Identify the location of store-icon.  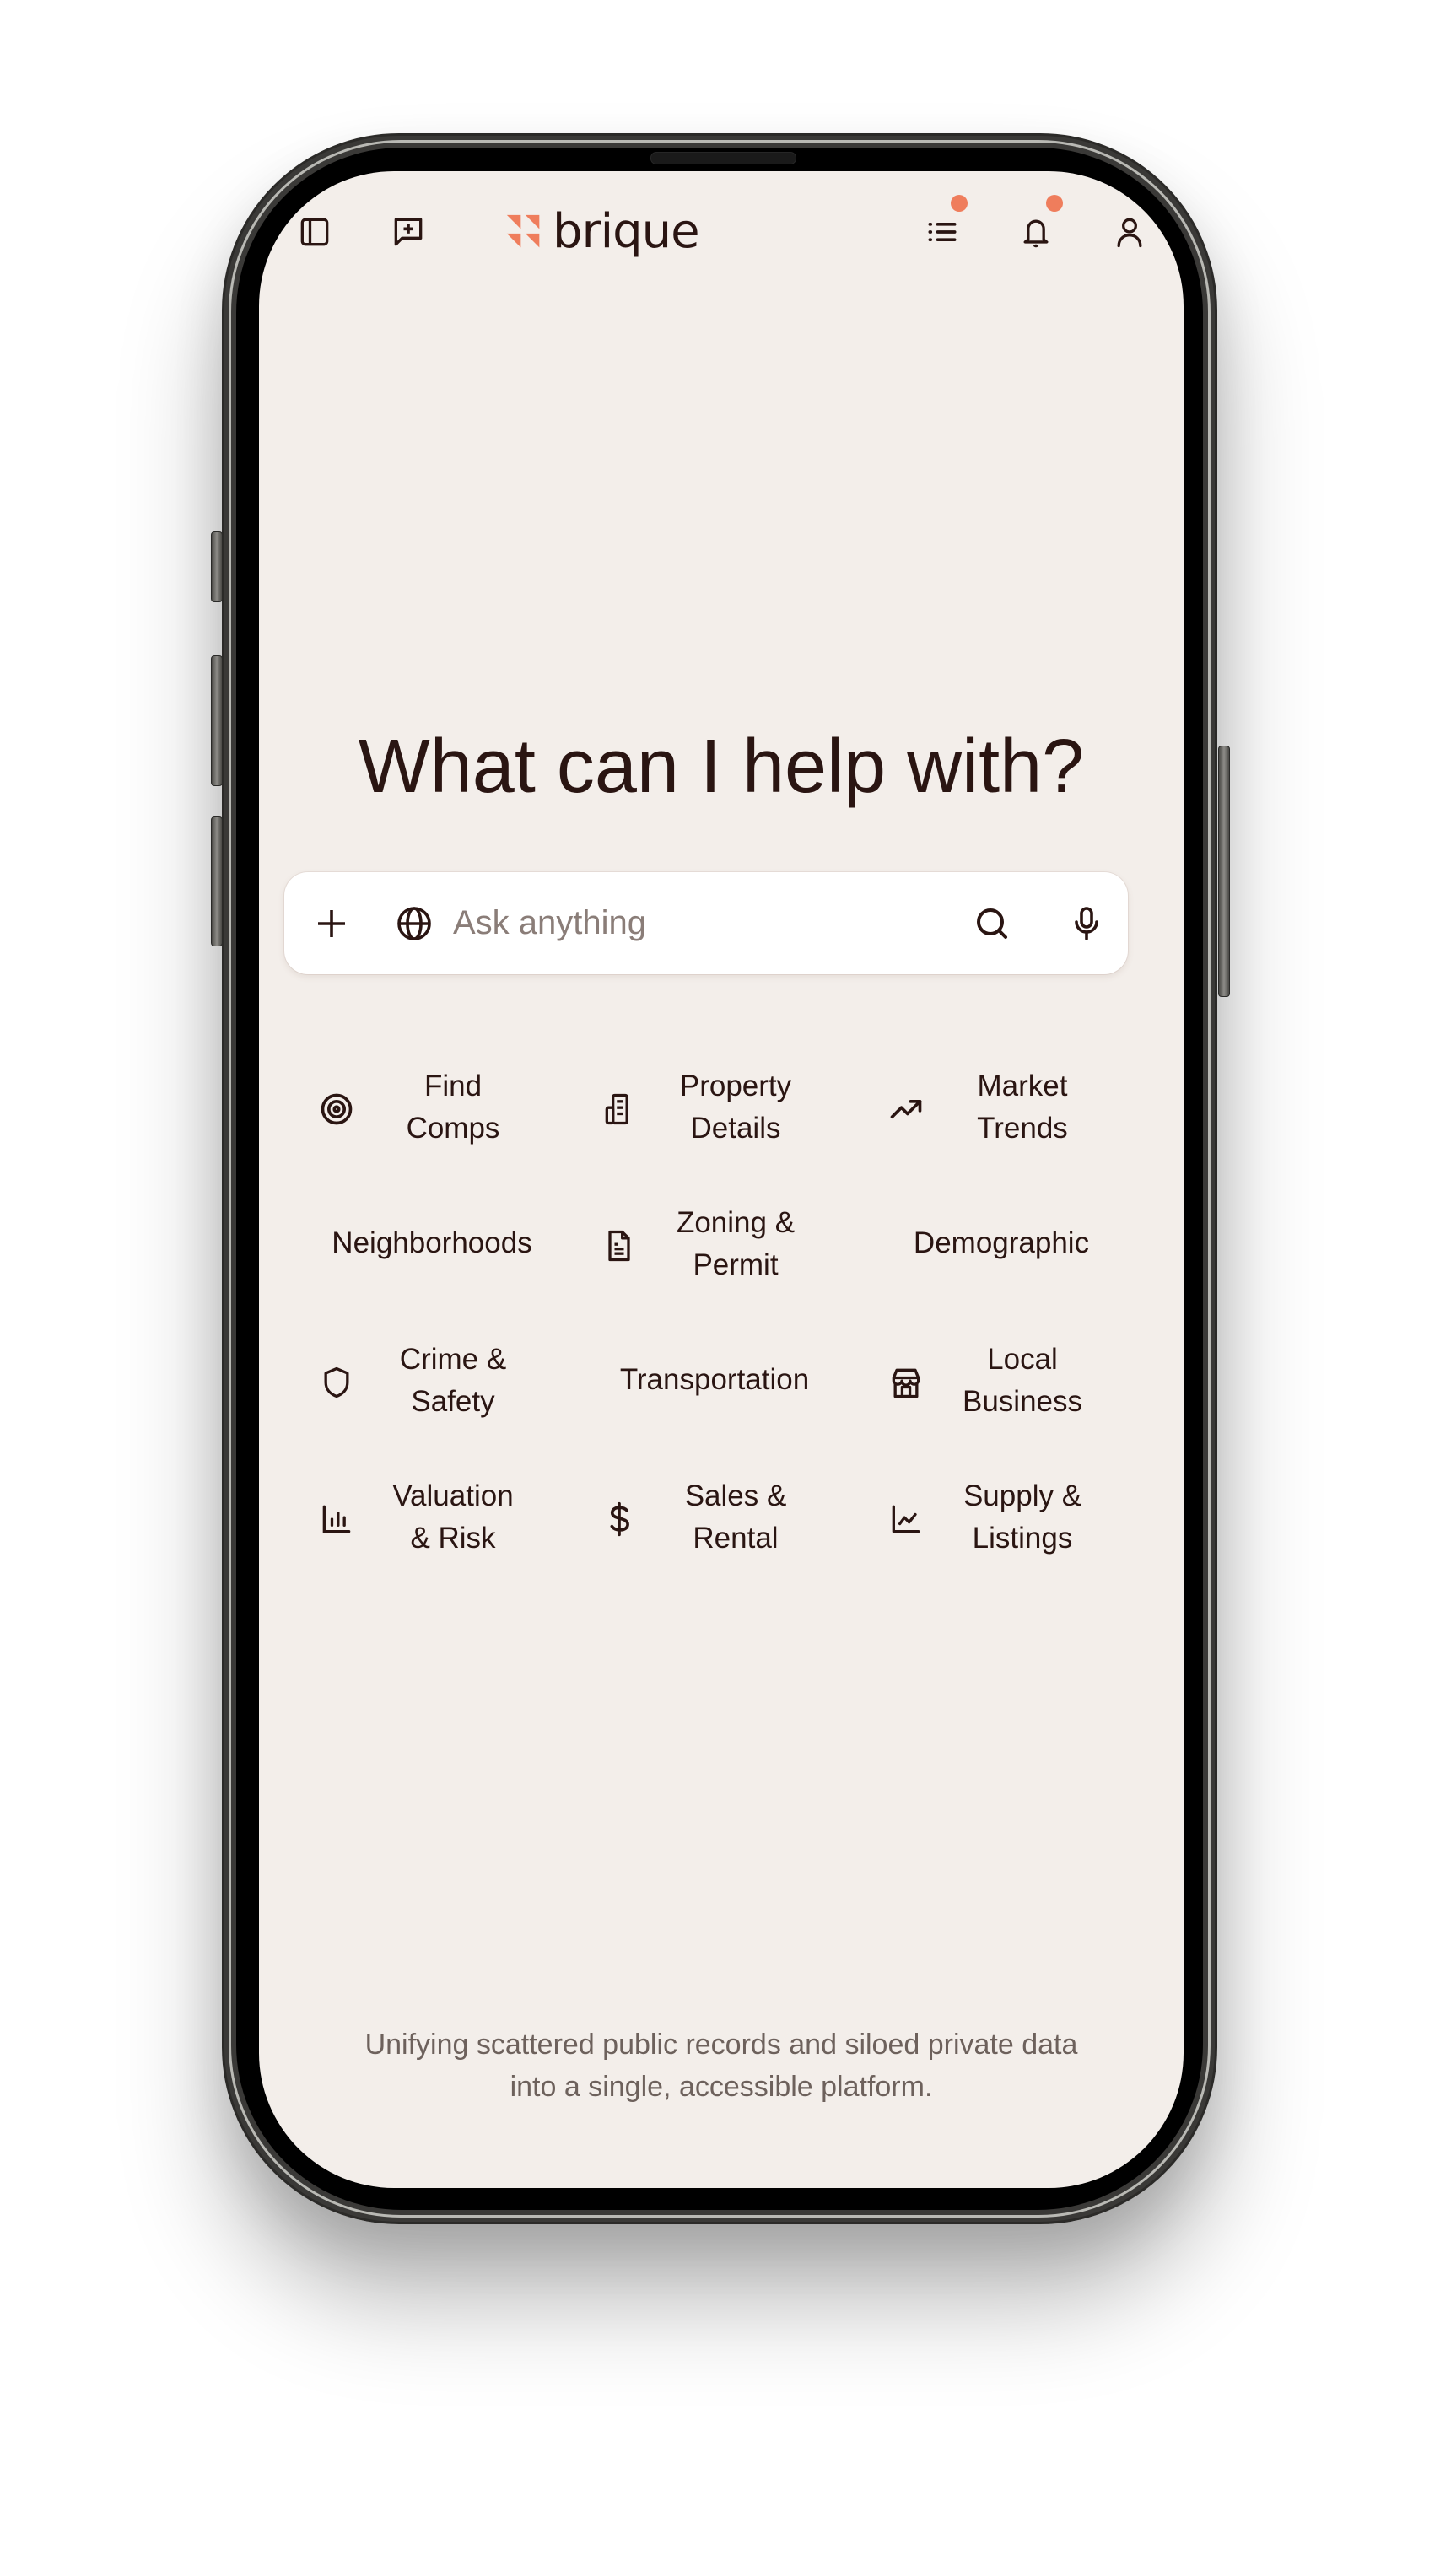
(906, 1382).